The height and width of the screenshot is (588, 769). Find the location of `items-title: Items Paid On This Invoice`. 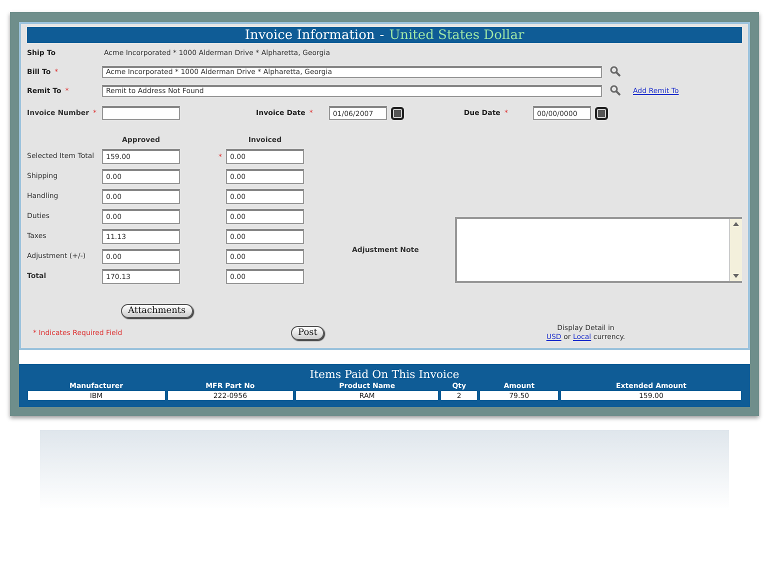

items-title: Items Paid On This Invoice is located at coordinates (384, 375).